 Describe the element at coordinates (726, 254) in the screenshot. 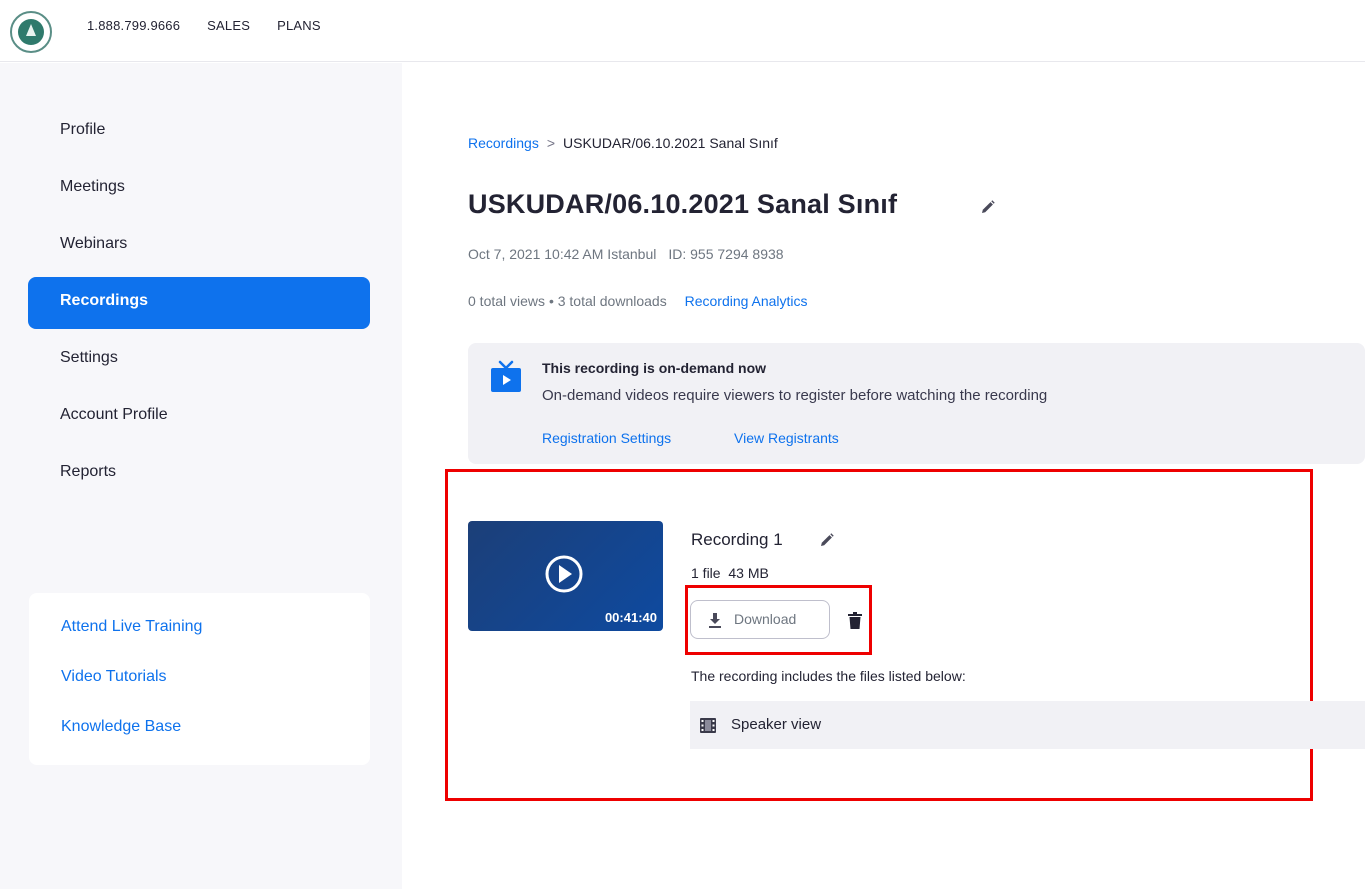

I see `meeting-id: ID: 955 7294 8938` at that location.